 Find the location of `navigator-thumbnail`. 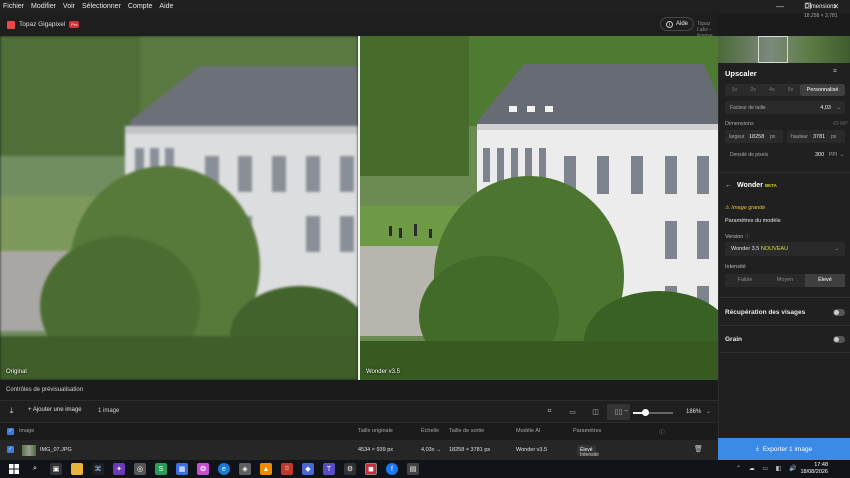

navigator-thumbnail is located at coordinates (784, 49).